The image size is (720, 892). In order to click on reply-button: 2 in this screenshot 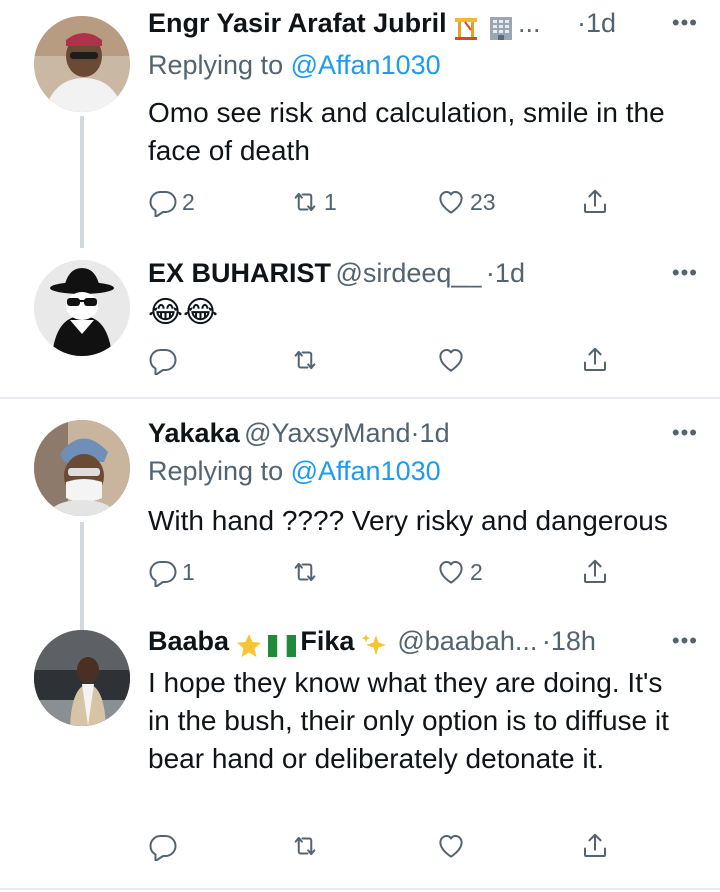, I will do `click(171, 202)`.